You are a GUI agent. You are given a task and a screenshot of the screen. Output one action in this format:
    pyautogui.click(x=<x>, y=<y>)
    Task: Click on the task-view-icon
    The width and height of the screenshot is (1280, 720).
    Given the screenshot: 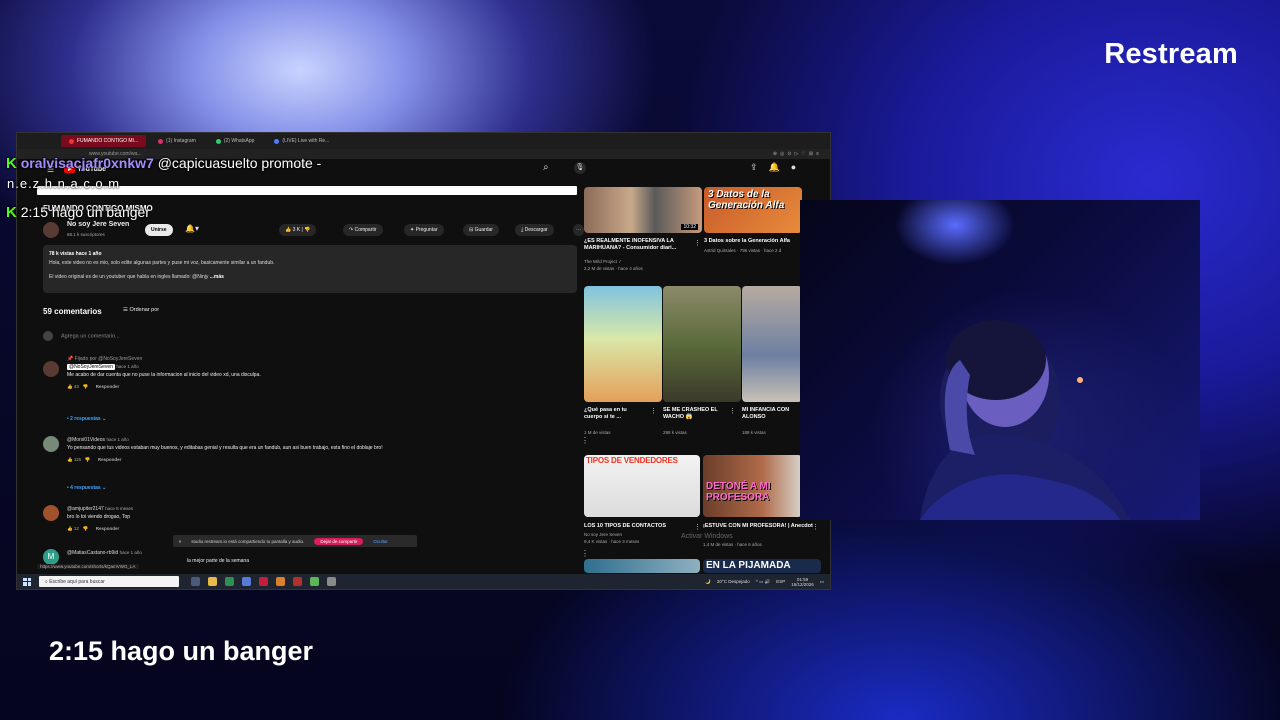 What is the action you would take?
    pyautogui.click(x=195, y=581)
    